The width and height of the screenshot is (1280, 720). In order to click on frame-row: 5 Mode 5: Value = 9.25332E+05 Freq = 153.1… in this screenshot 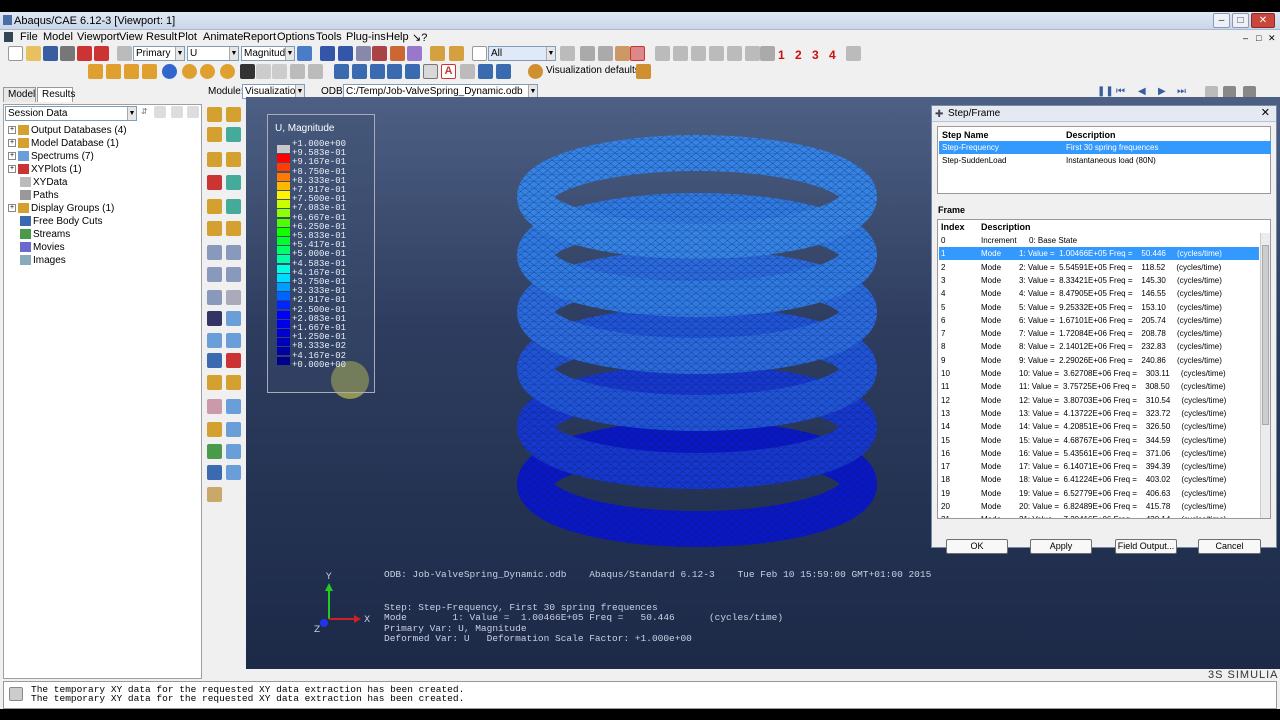, I will do `click(1099, 307)`.